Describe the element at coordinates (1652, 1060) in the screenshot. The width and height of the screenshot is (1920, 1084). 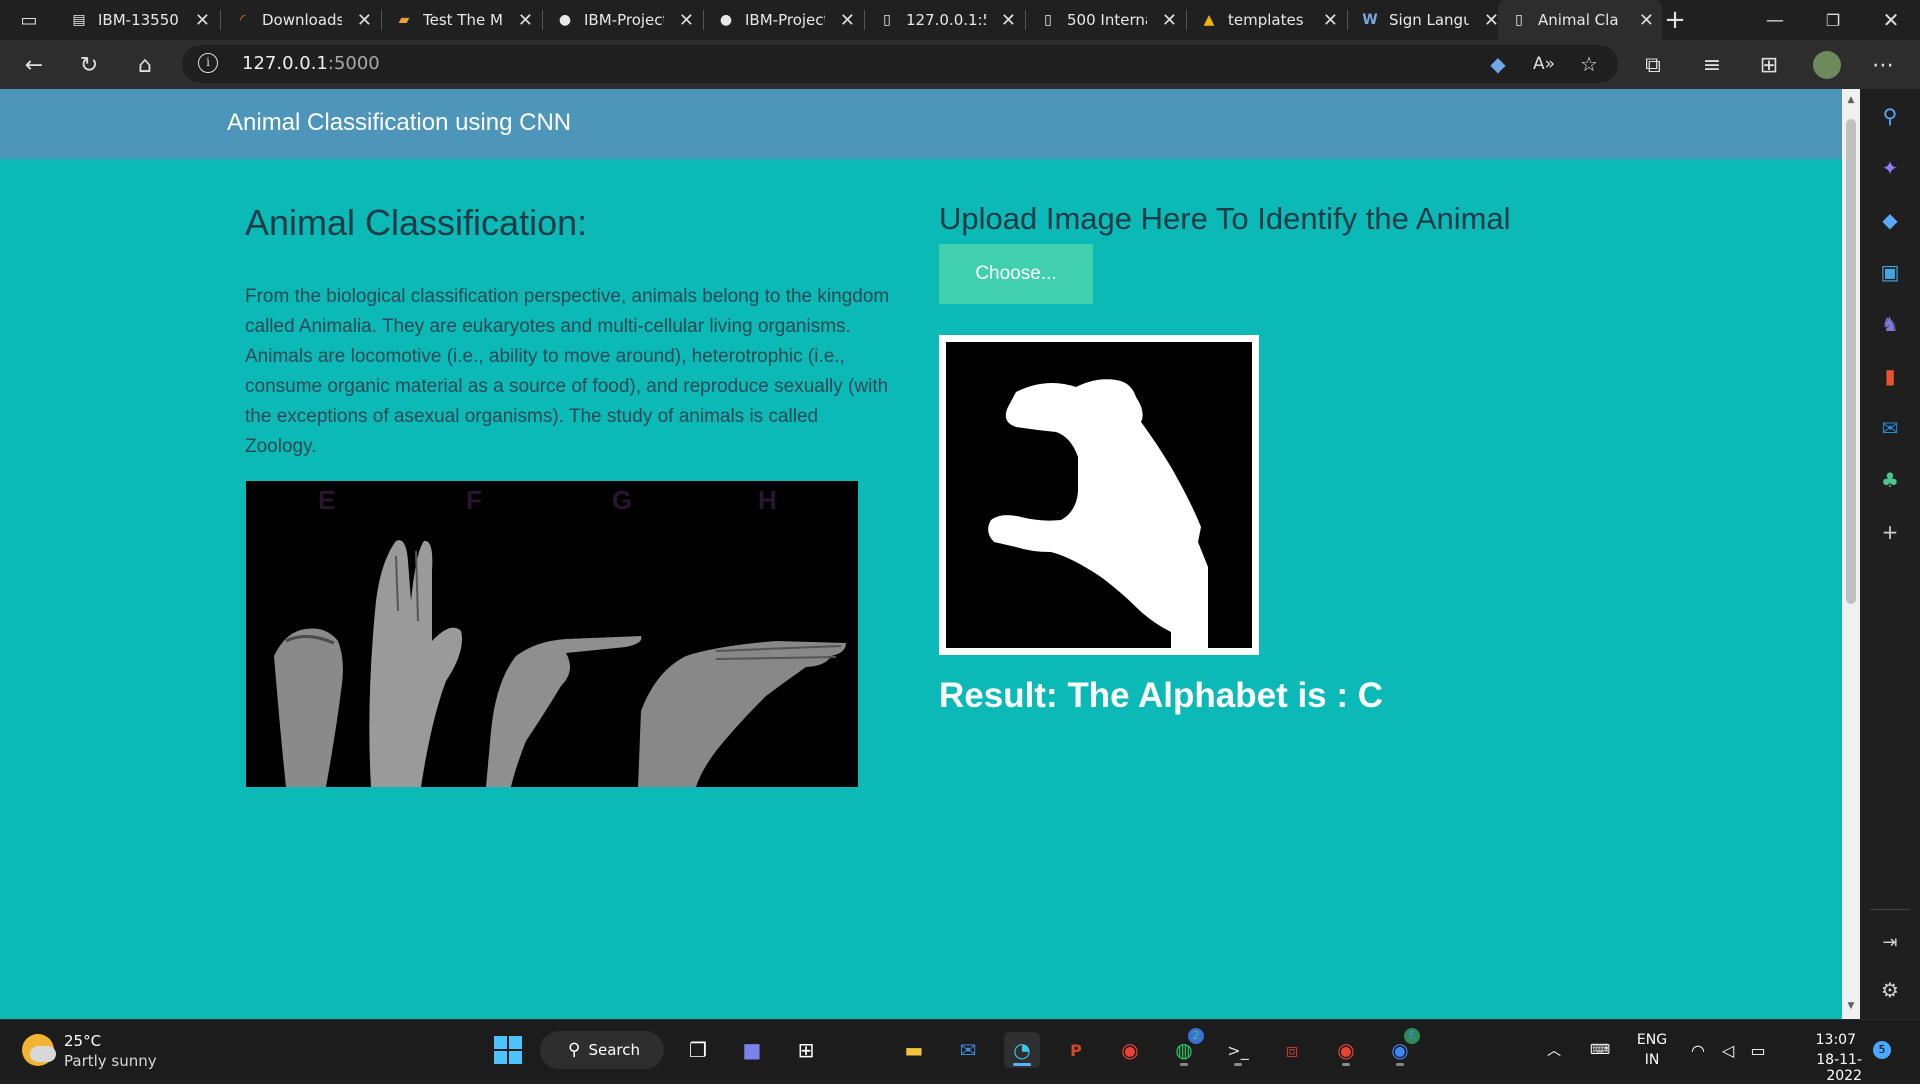
I see `region-indicator: IN` at that location.